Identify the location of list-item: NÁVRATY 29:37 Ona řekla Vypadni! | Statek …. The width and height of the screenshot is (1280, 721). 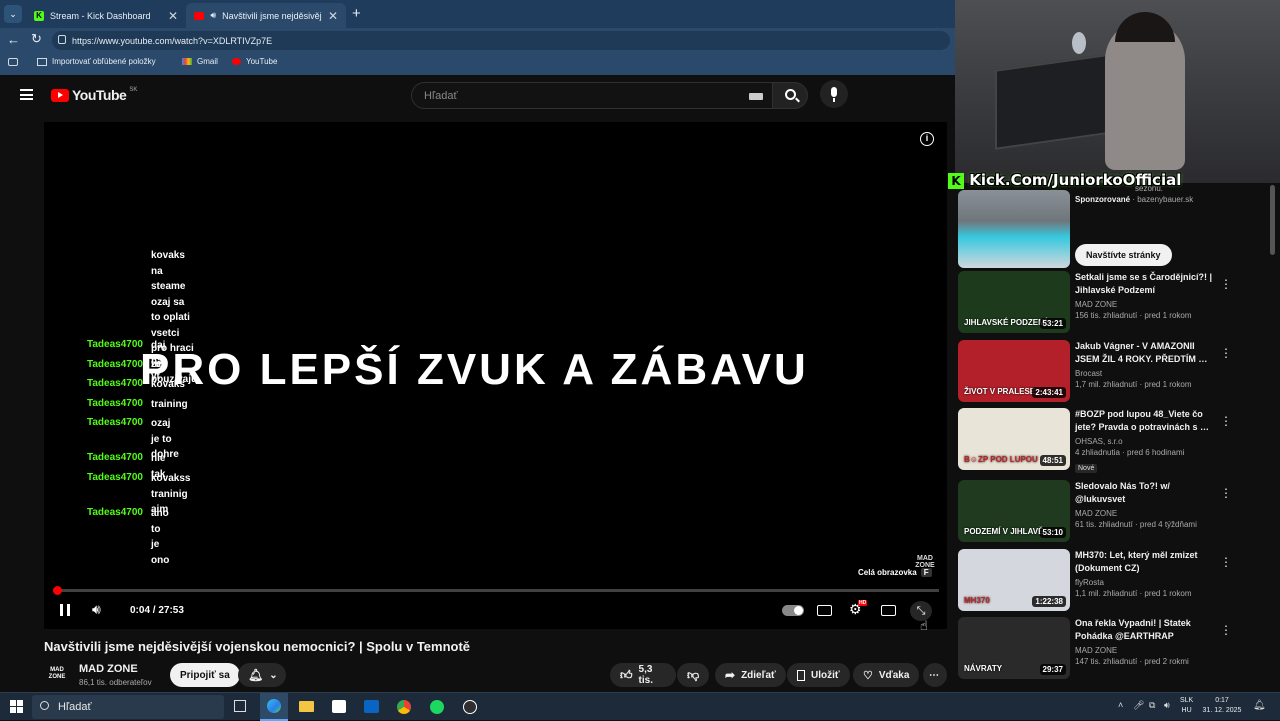
(1095, 648).